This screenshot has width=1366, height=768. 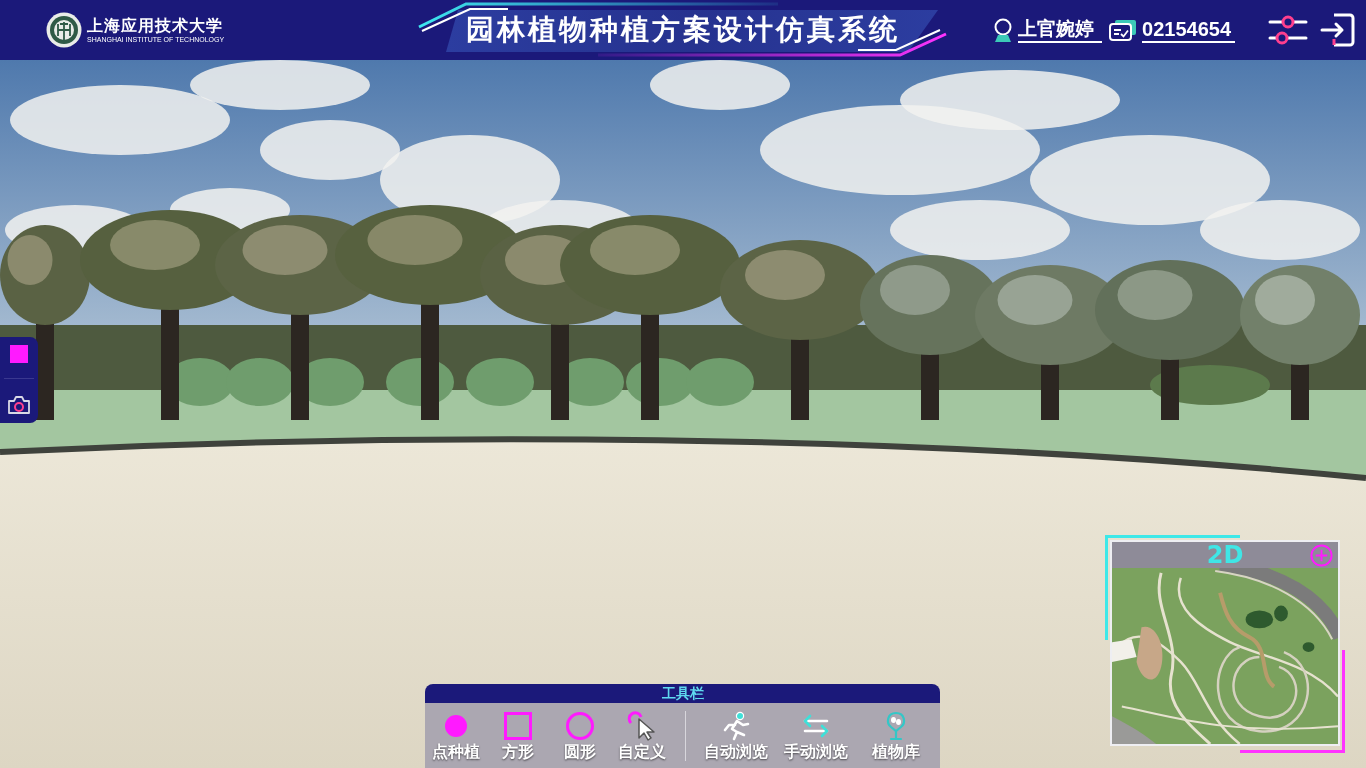 I want to click on sliders-icon, so click(x=1288, y=30).